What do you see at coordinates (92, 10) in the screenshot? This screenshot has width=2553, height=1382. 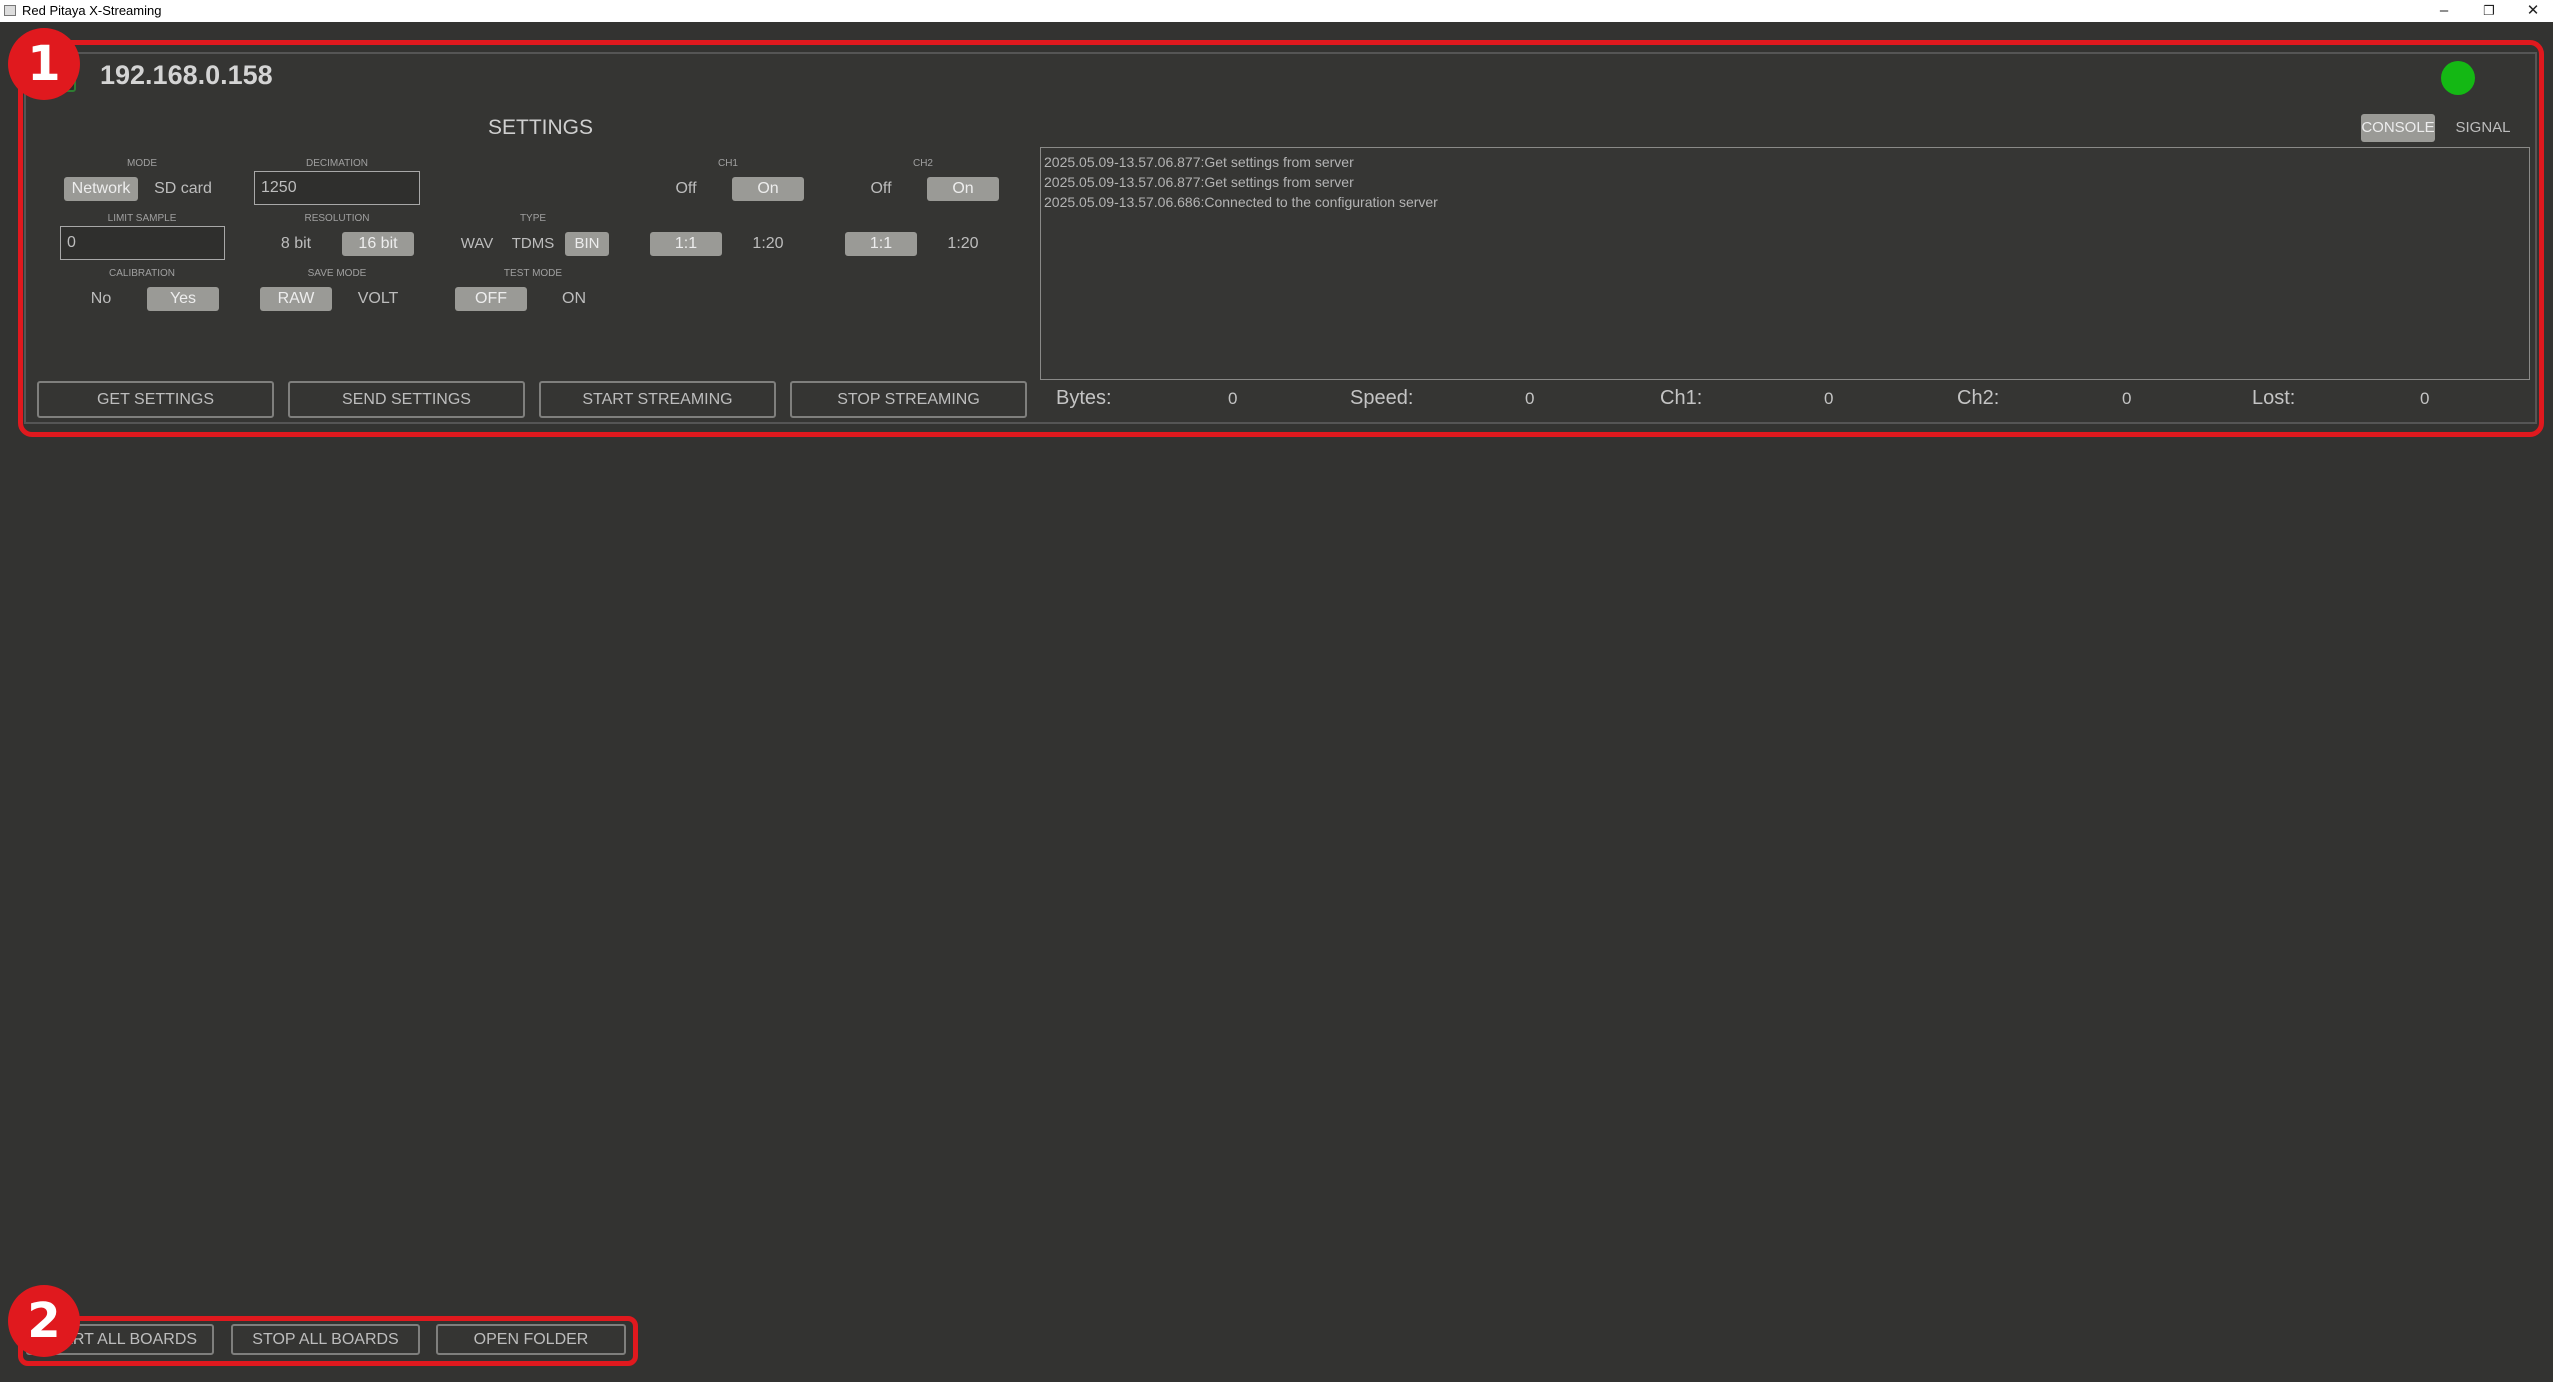 I see `window-title: Red Pitaya X-Streaming` at bounding box center [92, 10].